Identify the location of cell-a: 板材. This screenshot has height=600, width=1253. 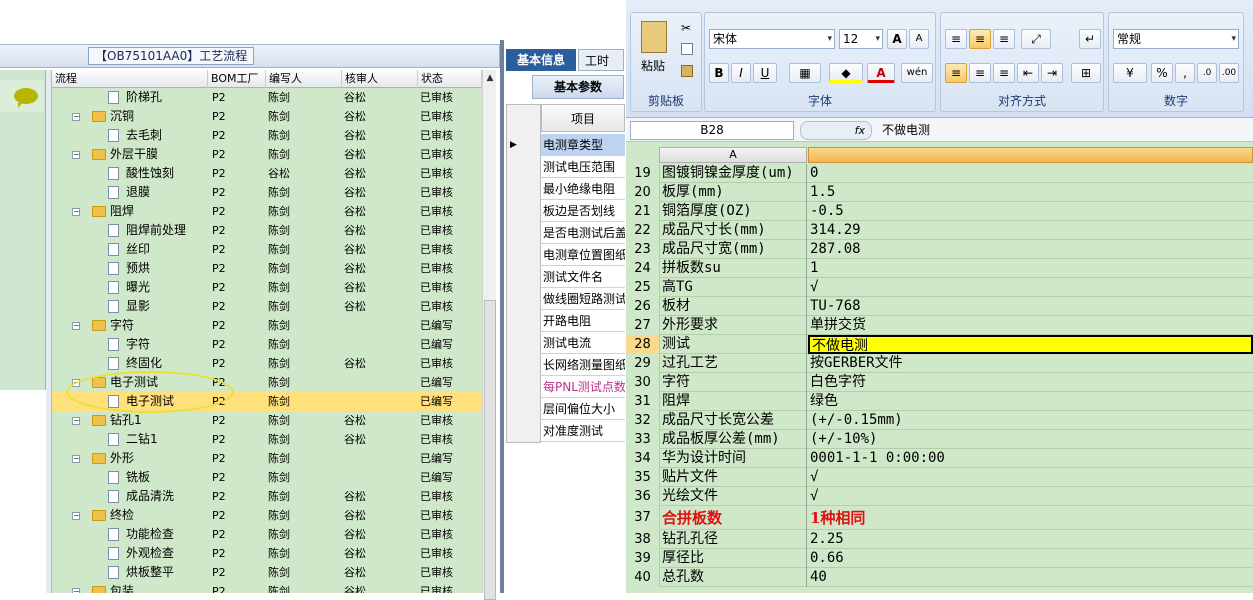
(733, 306).